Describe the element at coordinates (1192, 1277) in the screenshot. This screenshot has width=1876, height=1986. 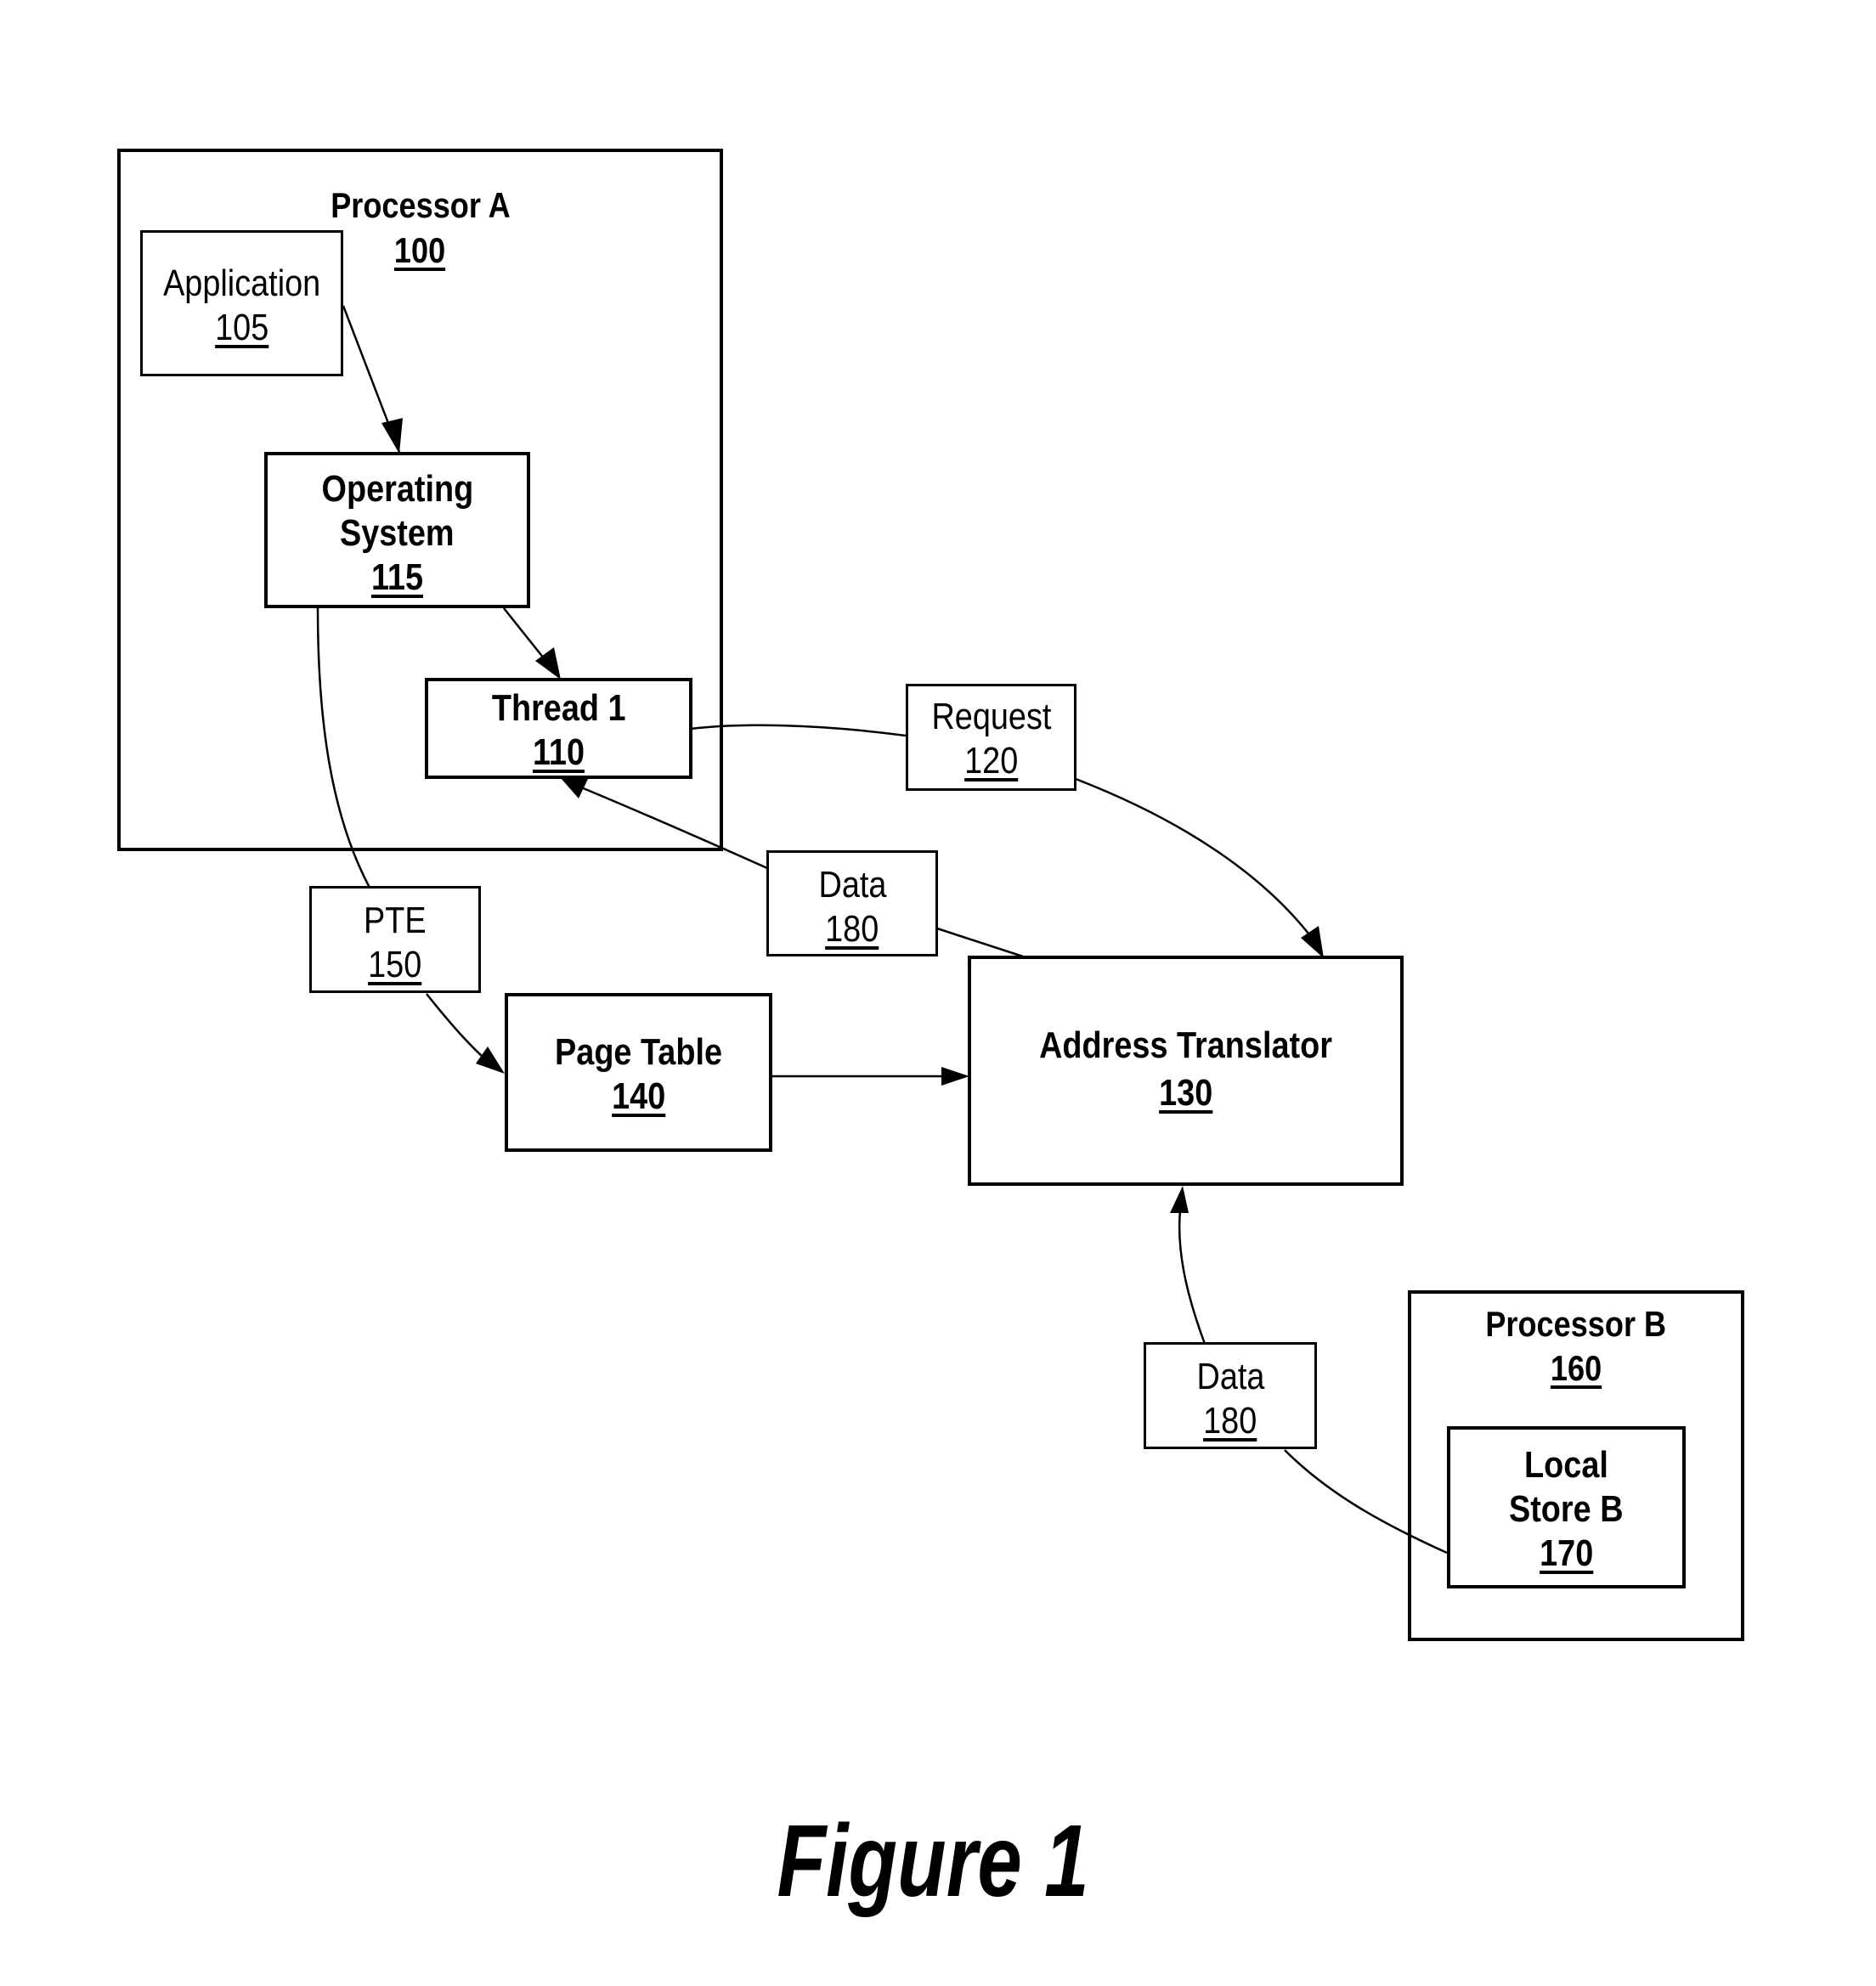
I see `edge-data-bottom-to-translator` at that location.